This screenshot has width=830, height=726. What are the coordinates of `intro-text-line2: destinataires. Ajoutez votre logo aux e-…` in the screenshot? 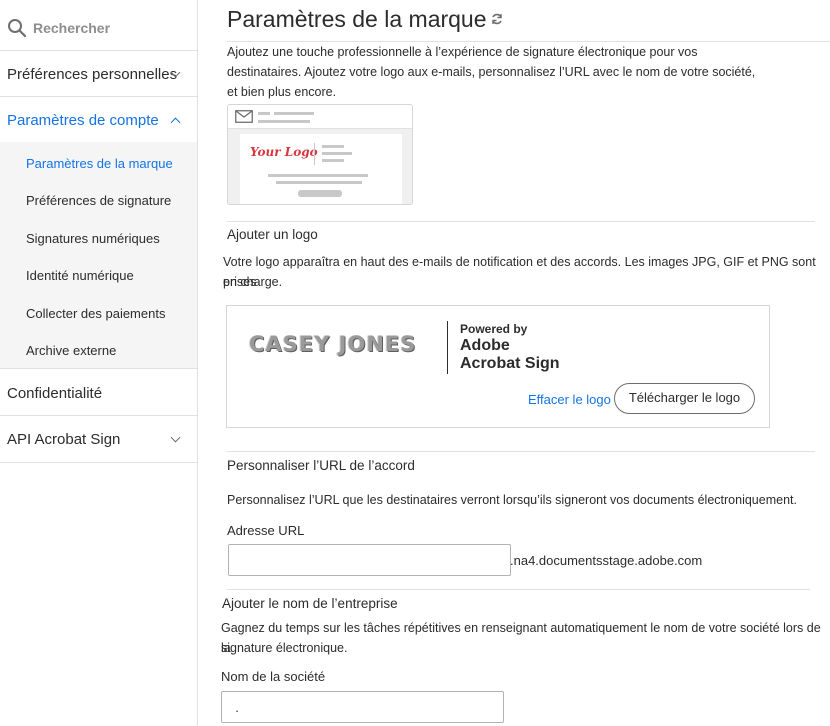 It's located at (491, 72).